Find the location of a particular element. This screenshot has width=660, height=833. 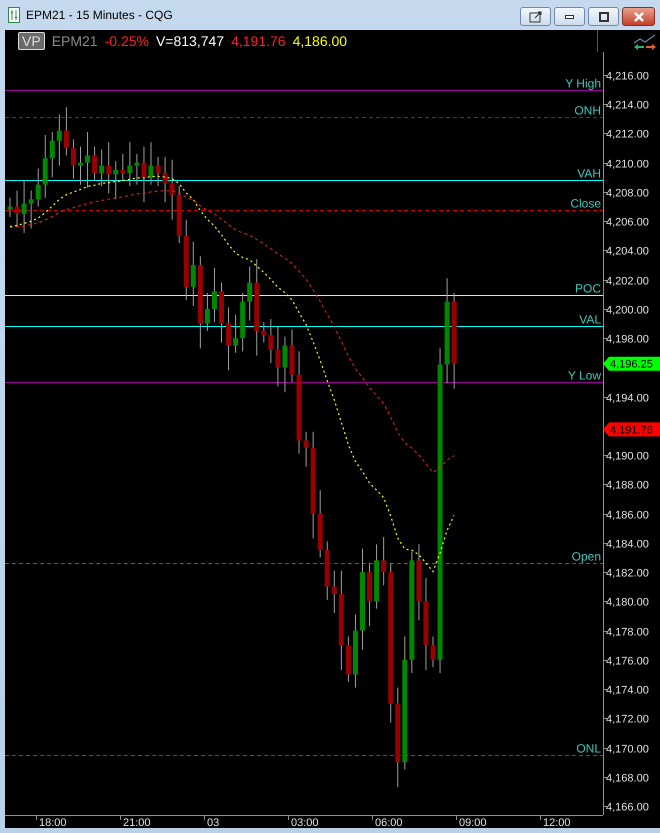

price-label: 4,172.00 is located at coordinates (627, 720).